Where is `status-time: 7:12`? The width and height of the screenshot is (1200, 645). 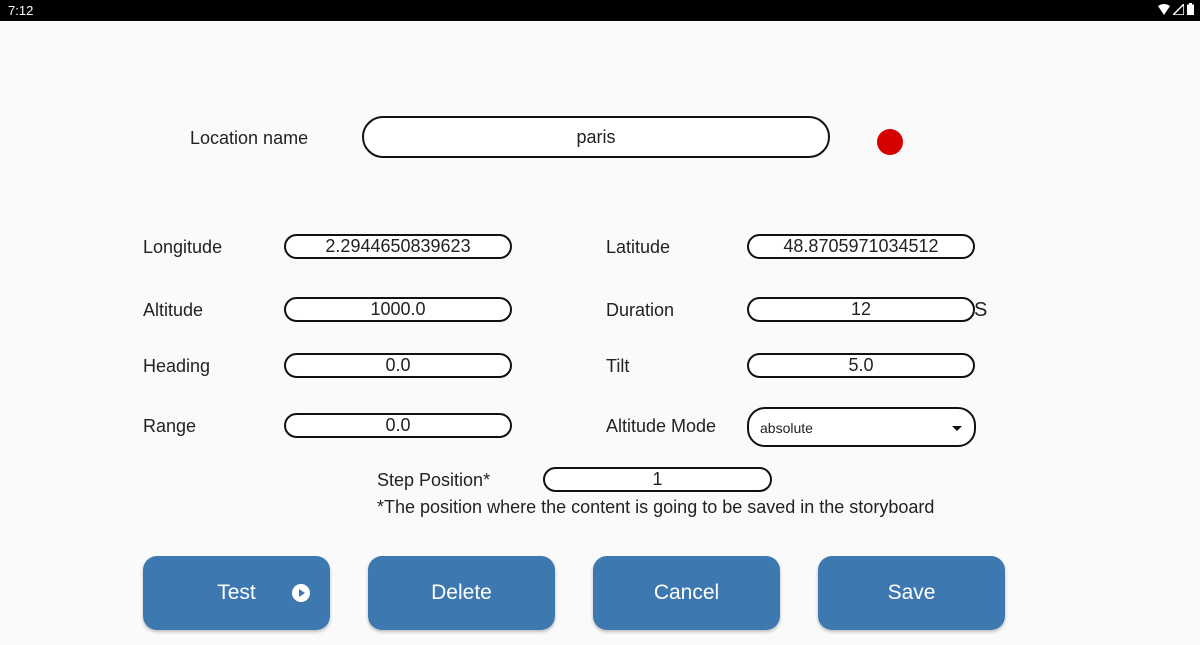
status-time: 7:12 is located at coordinates (21, 10).